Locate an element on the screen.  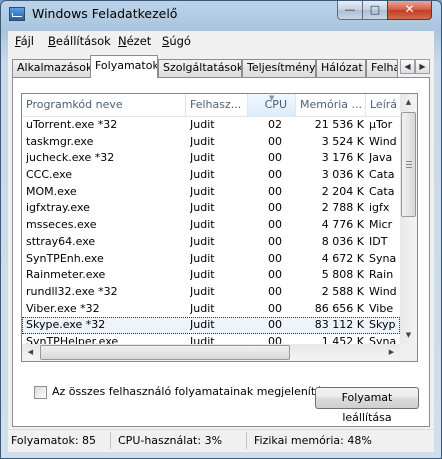
table-row: msseces.exe Judit 00 4 776 K Micr is located at coordinates (211, 225).